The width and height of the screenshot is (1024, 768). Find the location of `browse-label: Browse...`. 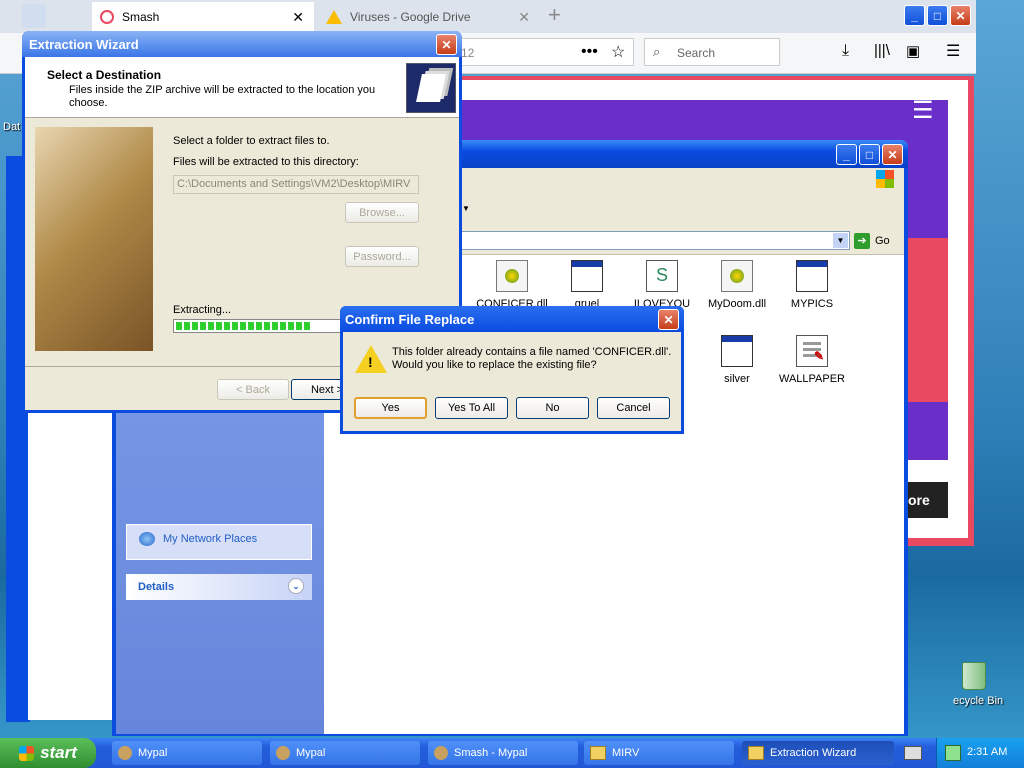

browse-label: Browse... is located at coordinates (382, 212).